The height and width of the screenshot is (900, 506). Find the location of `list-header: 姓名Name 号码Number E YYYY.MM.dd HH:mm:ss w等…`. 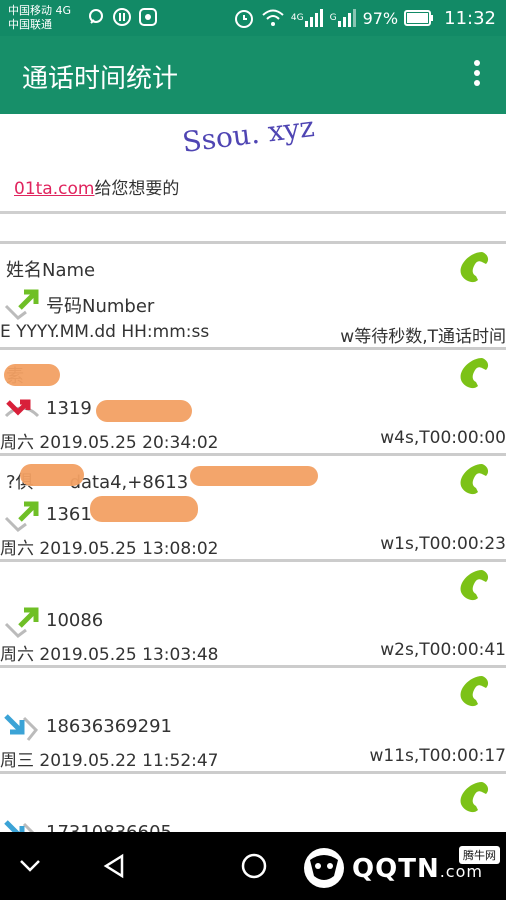

list-header: 姓名Name 号码Number E YYYY.MM.dd HH:mm:ss w等… is located at coordinates (253, 295).